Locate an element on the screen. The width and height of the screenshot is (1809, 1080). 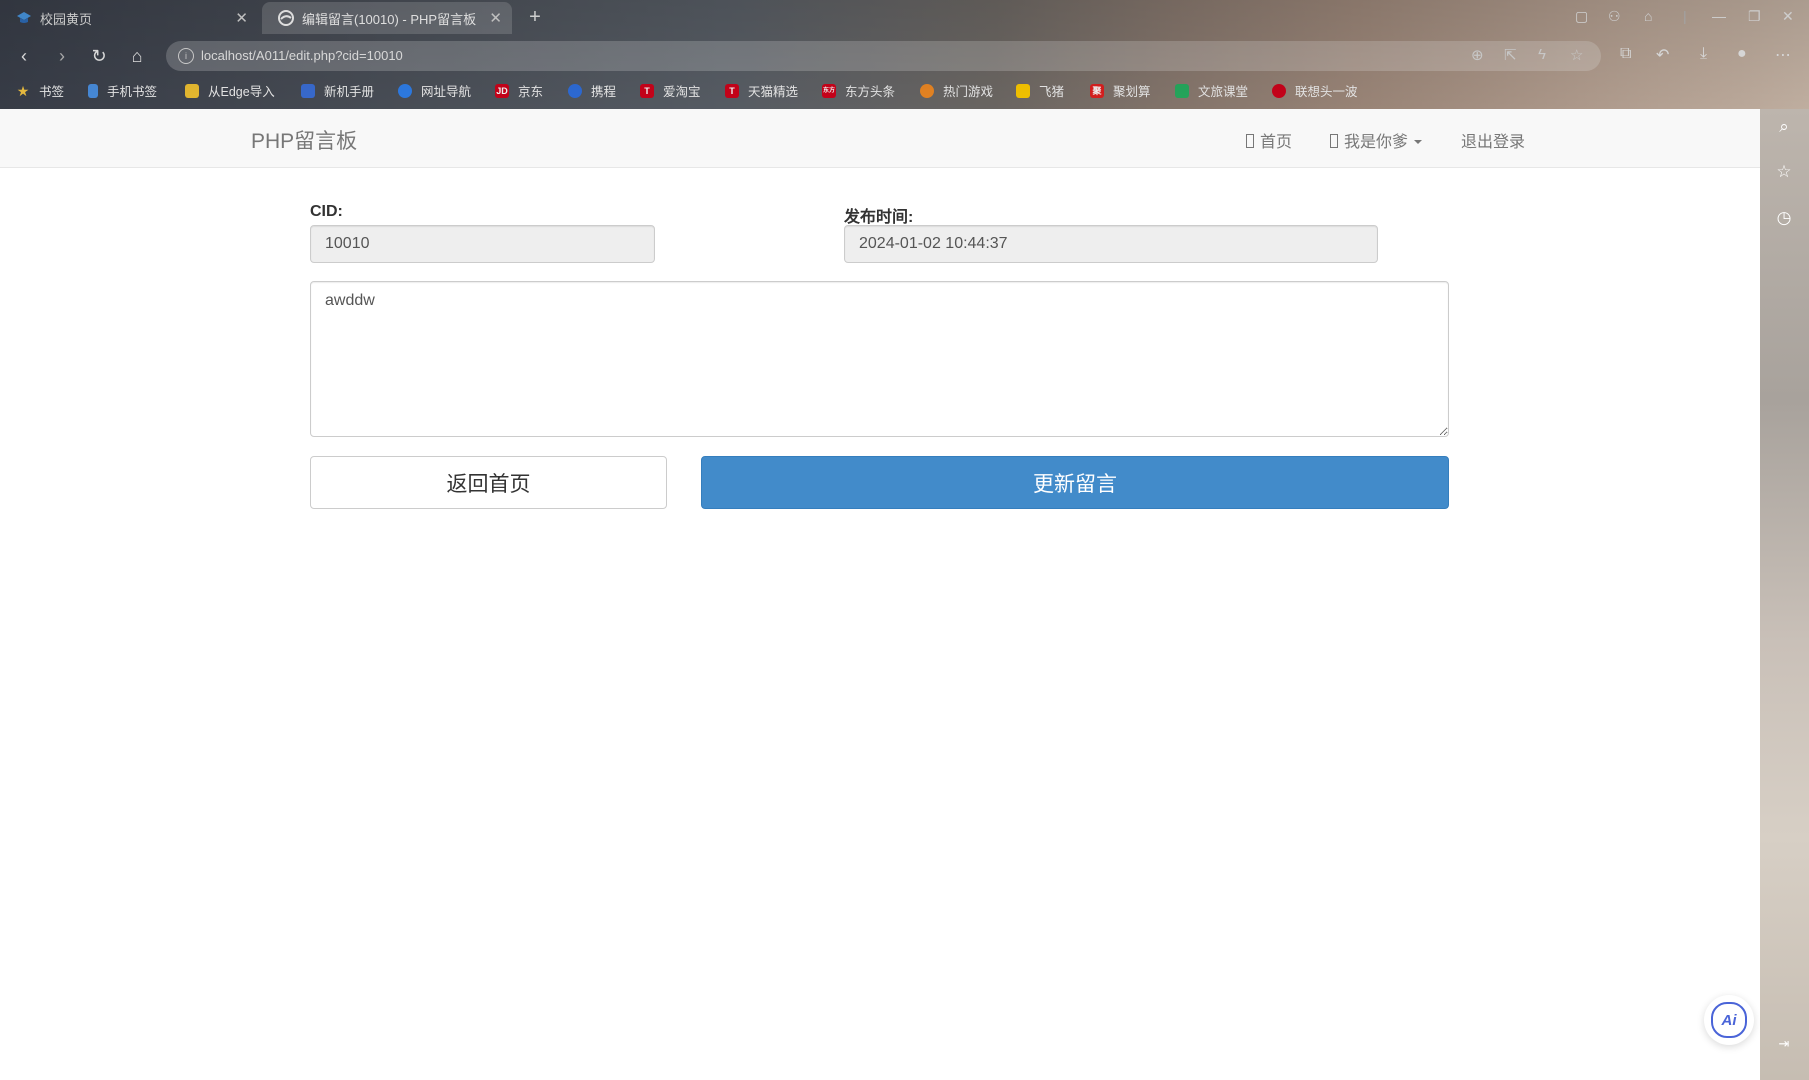
close-window-icon: ✕ is located at coordinates (1788, 16).